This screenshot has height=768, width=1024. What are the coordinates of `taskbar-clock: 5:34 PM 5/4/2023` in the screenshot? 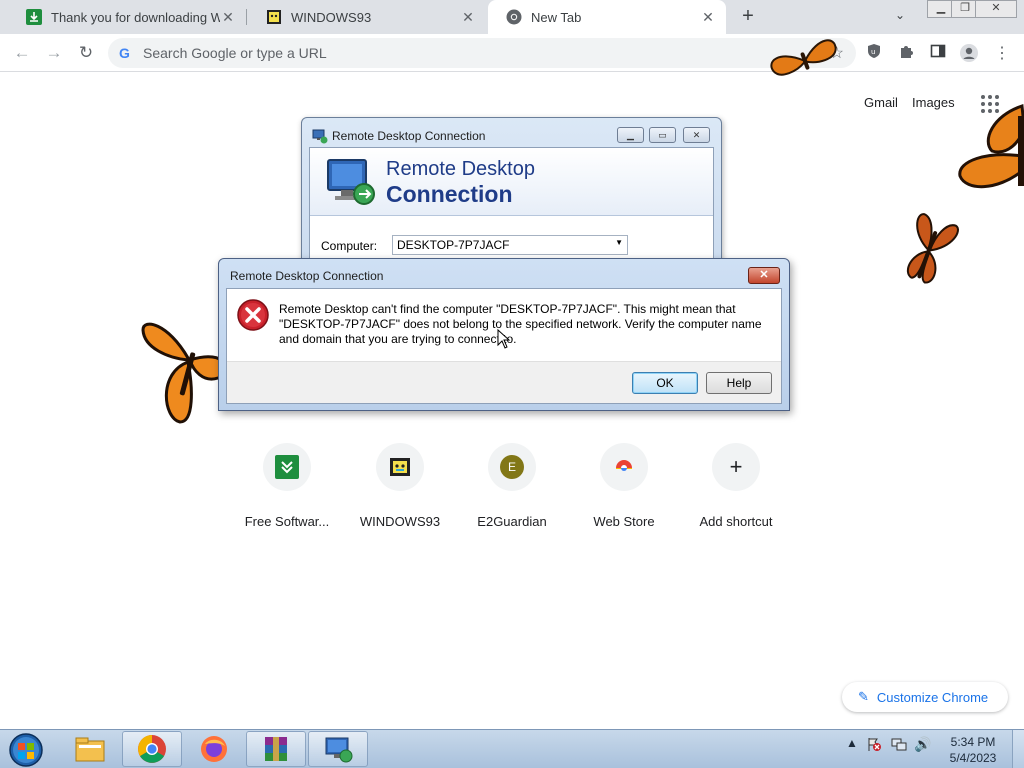 It's located at (973, 750).